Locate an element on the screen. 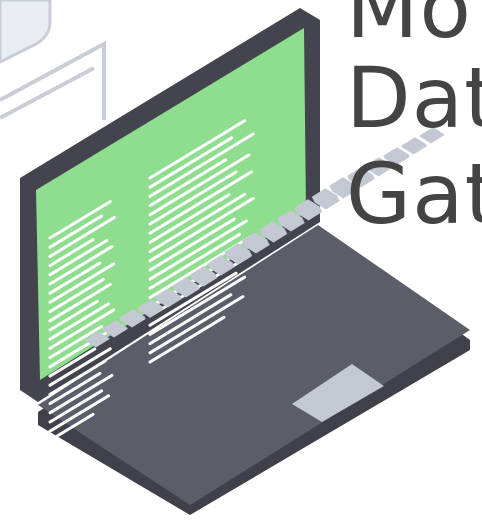 Image resolution: width=482 pixels, height=520 pixels. title-line-3: Gat is located at coordinates (414, 194).